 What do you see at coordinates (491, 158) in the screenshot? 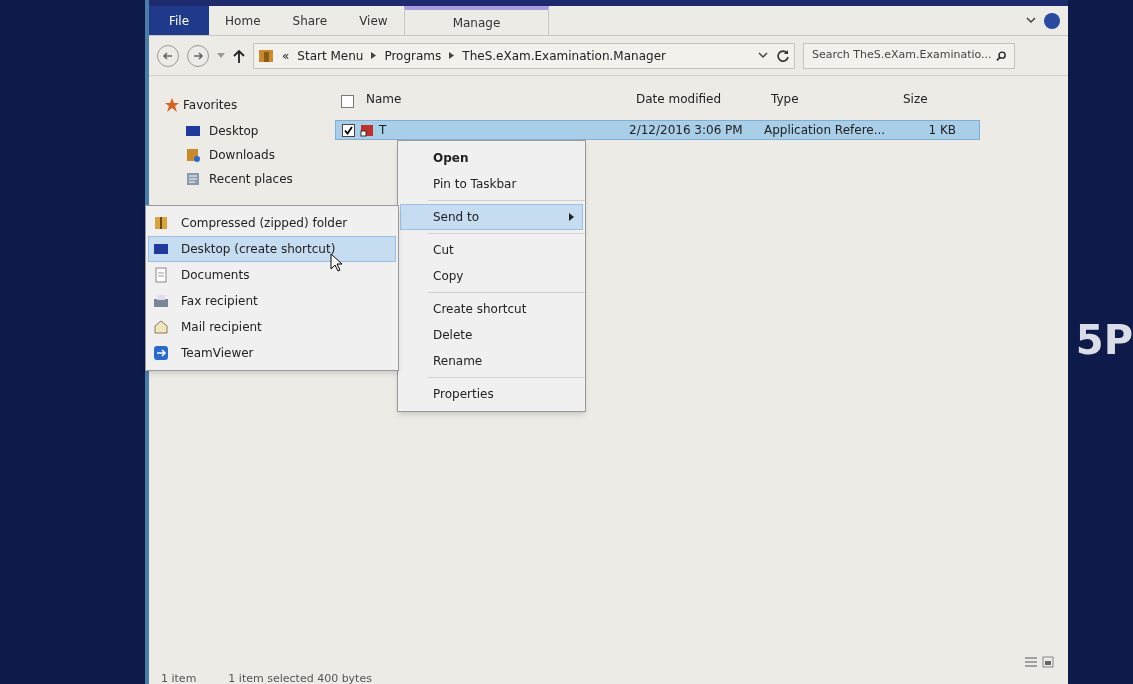
I see `menu-item: Open` at bounding box center [491, 158].